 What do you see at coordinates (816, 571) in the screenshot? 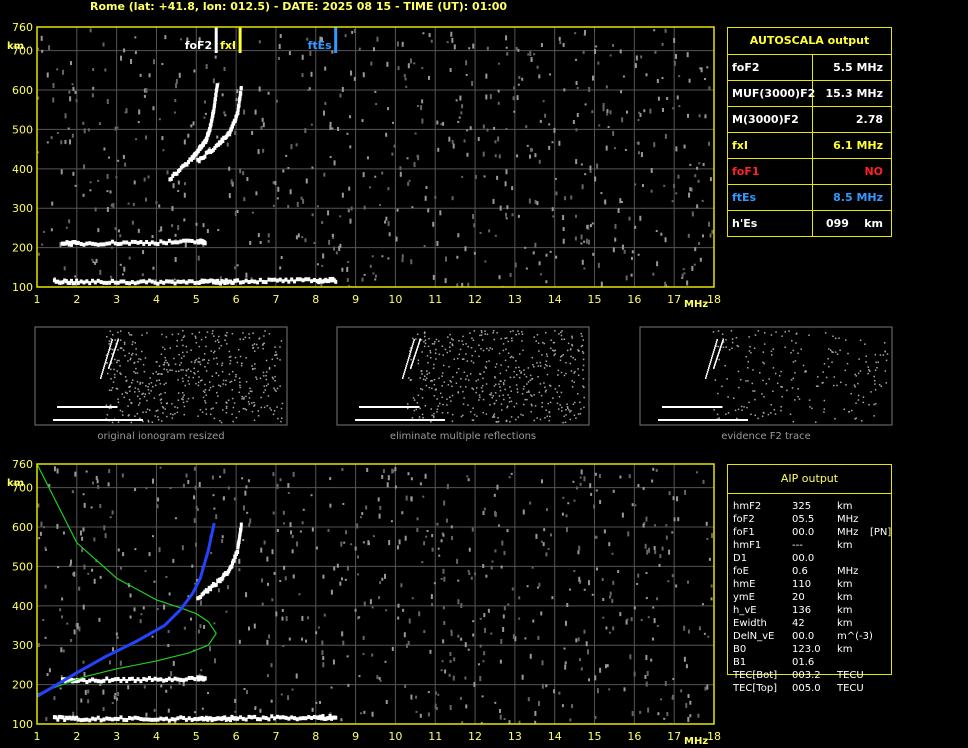
I see `aip-row: foE 0.6 MHz` at bounding box center [816, 571].